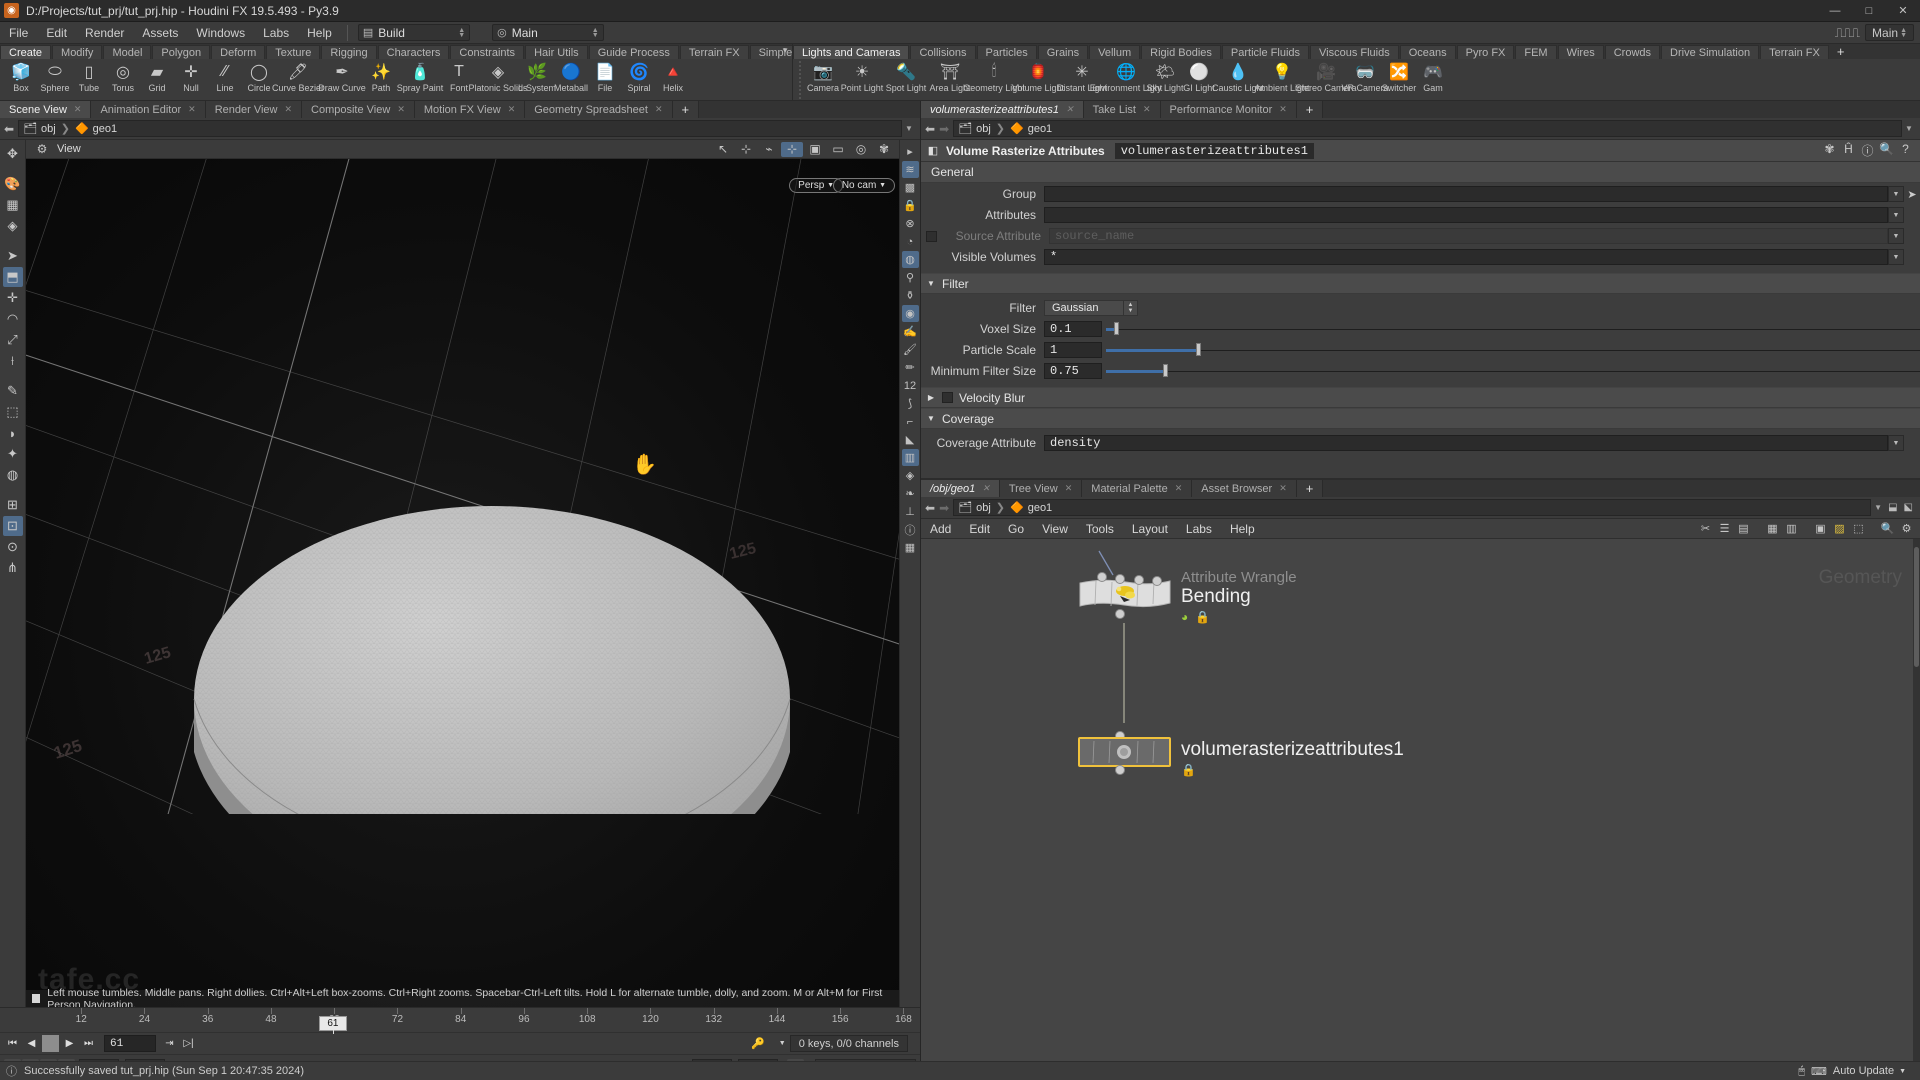 The image size is (1920, 1080). I want to click on paint-tool-icon: ✦, so click(13, 454).